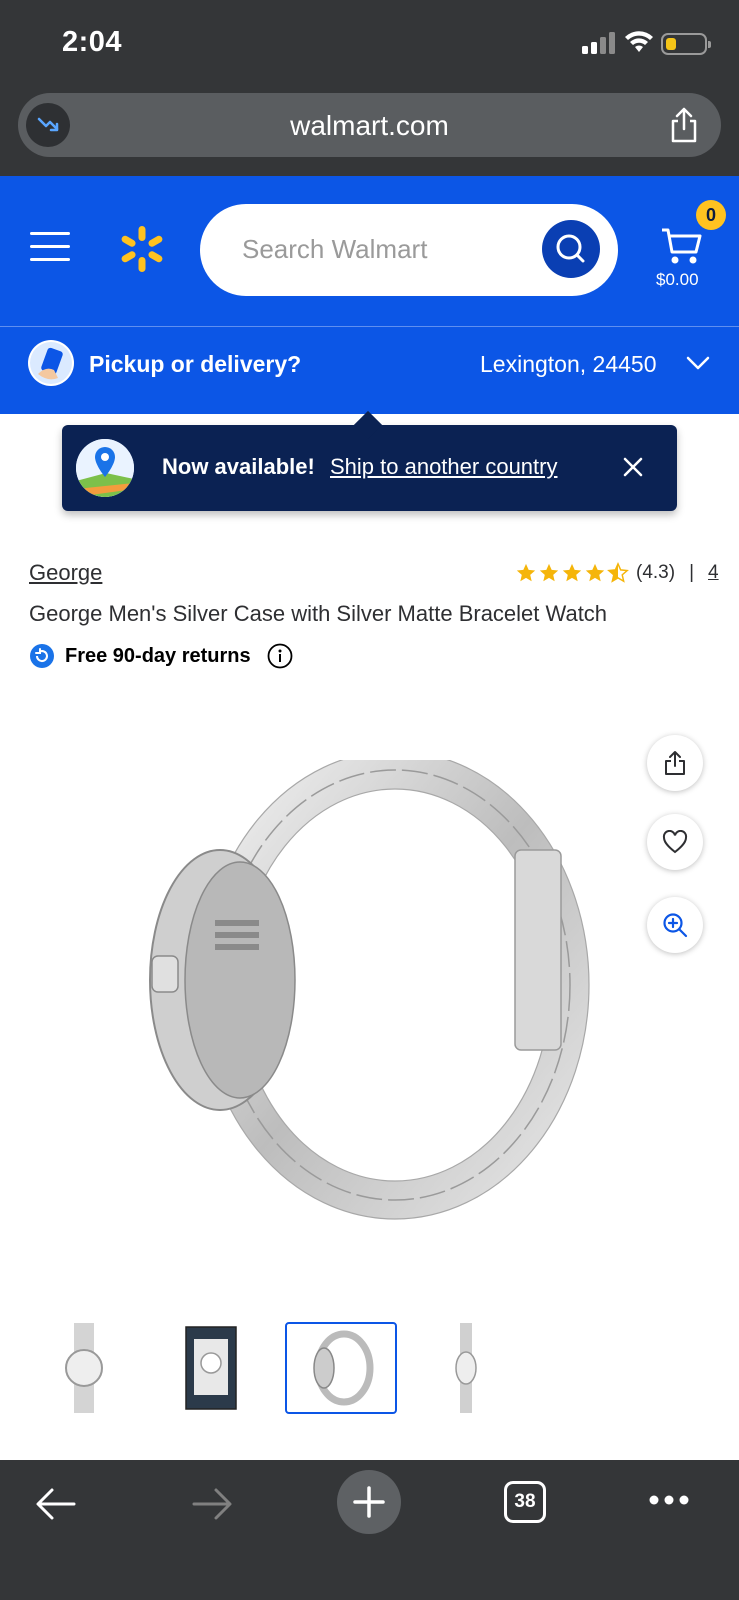 Image resolution: width=739 pixels, height=1600 pixels. I want to click on returns-text: Free 90-day returns, so click(158, 655).